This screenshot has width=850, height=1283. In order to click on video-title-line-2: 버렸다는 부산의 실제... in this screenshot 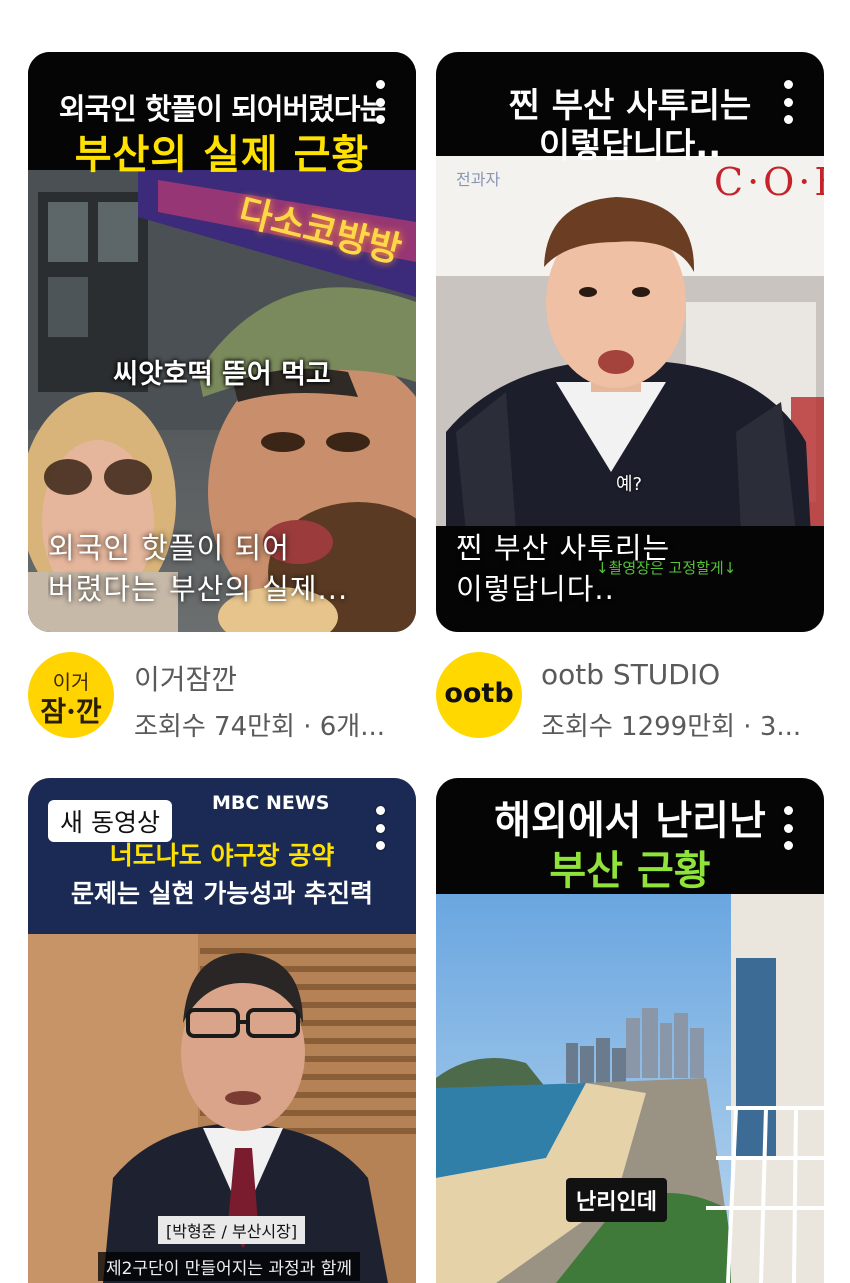, I will do `click(198, 589)`.